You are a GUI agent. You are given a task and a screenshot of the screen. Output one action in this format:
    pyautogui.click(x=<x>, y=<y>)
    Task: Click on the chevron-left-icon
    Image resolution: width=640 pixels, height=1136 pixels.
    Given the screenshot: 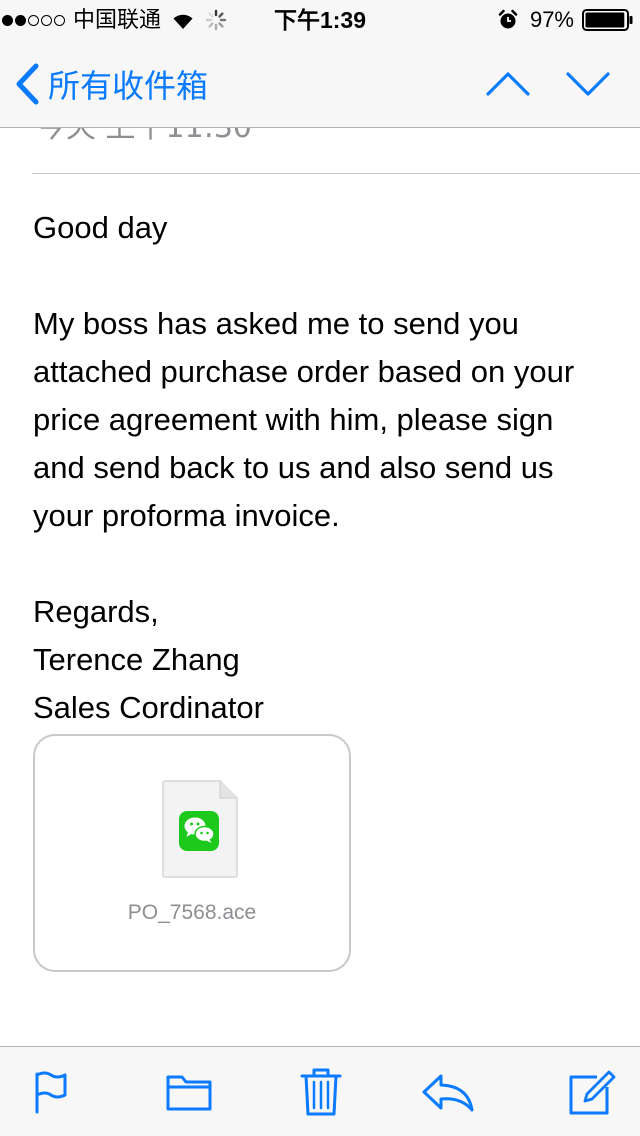 What is the action you would take?
    pyautogui.click(x=27, y=84)
    